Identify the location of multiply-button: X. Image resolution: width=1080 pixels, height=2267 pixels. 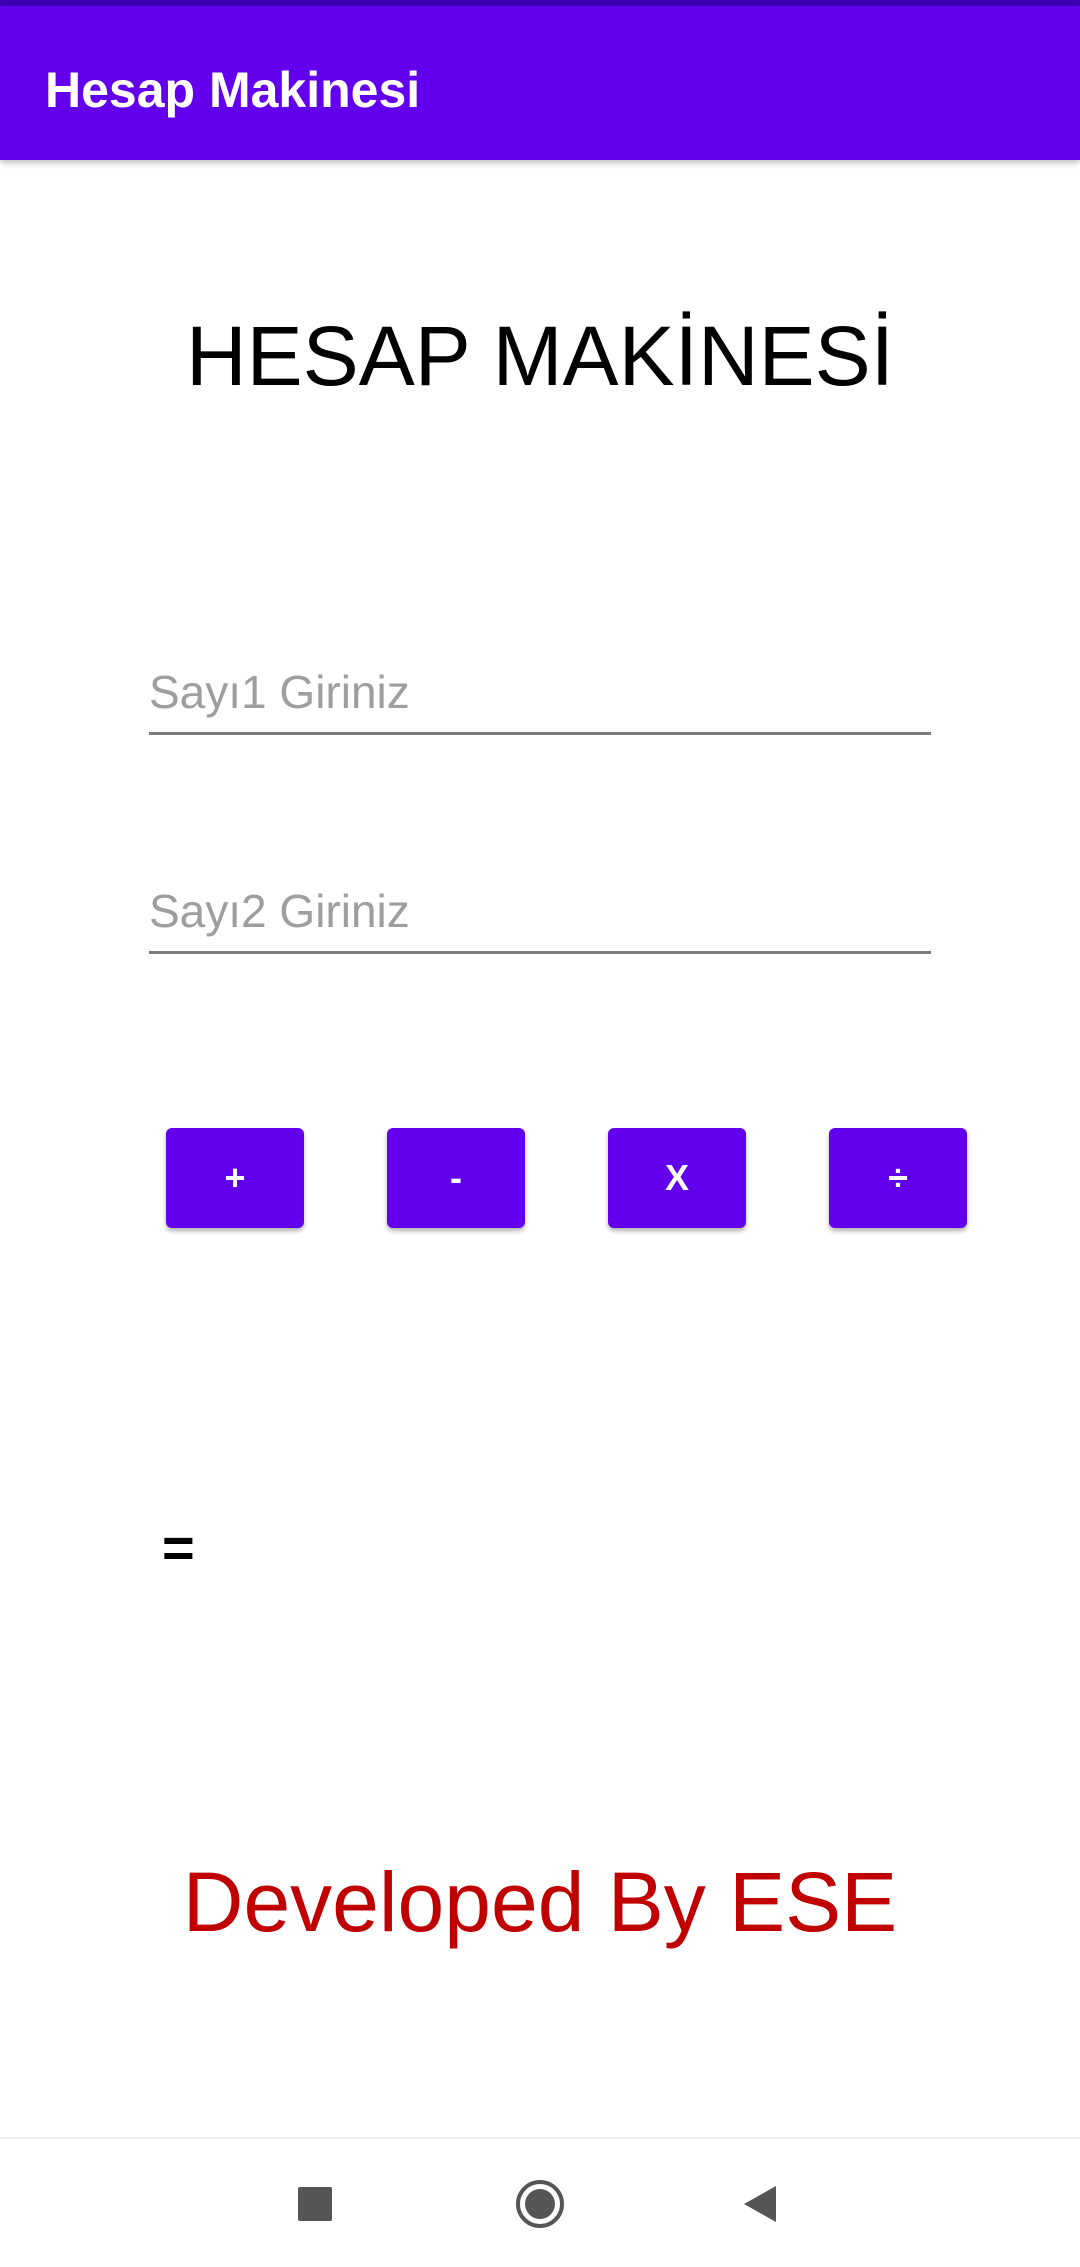
(677, 1178).